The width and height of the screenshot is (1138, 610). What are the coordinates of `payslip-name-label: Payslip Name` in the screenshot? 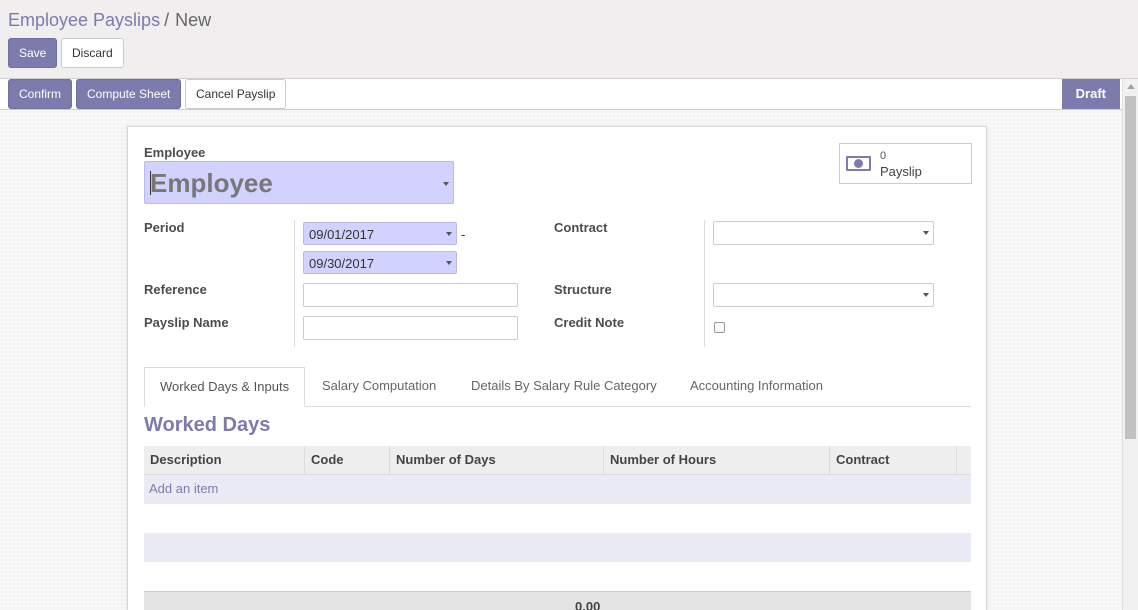 It's located at (186, 322).